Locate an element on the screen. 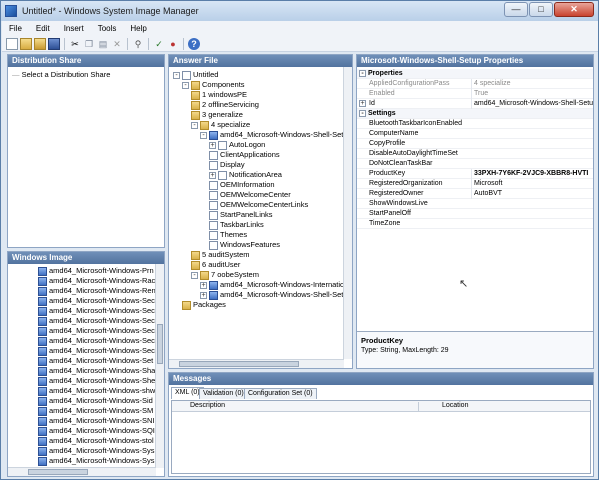  answer-file-hscrollbar is located at coordinates (256, 363).